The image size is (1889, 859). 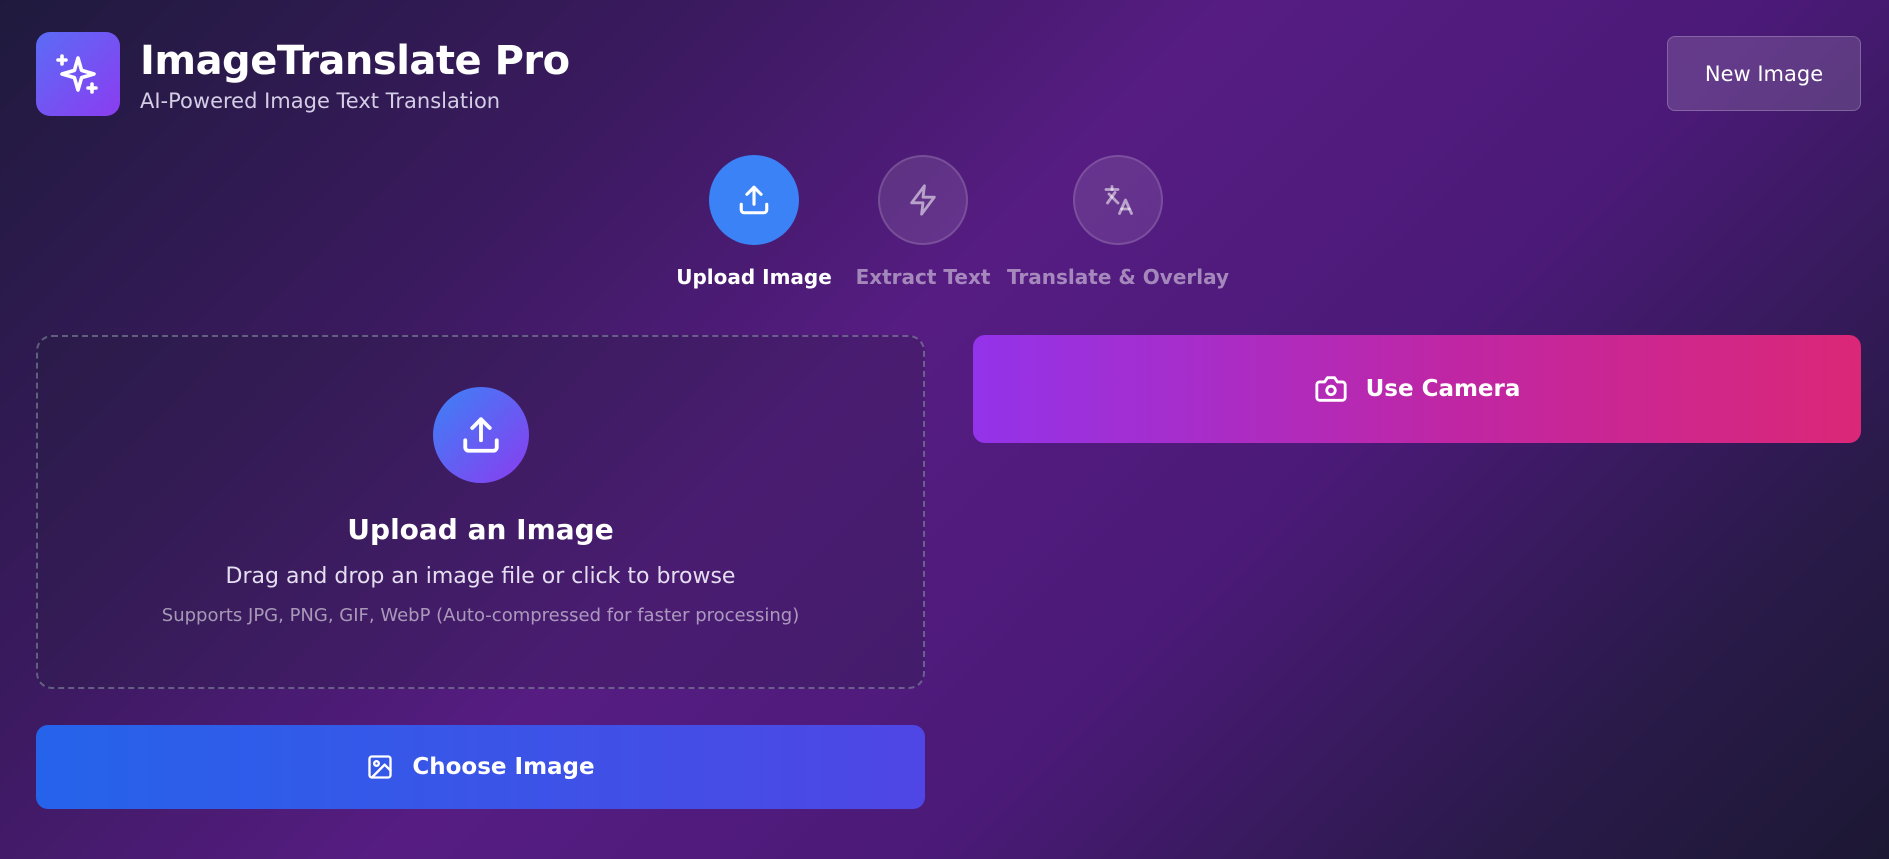 I want to click on step-label: Extract Text, so click(x=923, y=277).